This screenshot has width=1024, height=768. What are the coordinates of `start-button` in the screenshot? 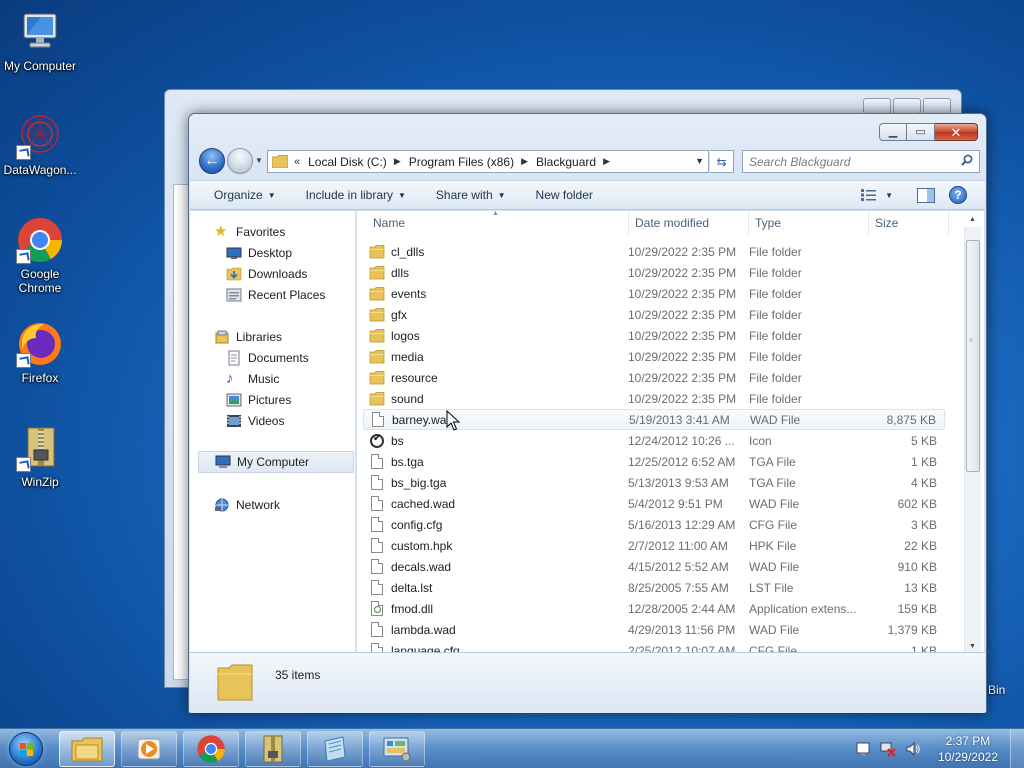 It's located at (26, 749).